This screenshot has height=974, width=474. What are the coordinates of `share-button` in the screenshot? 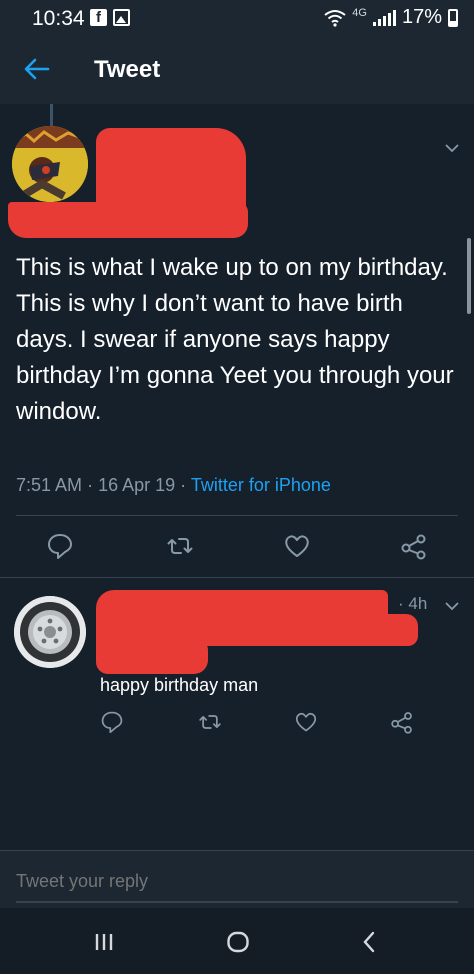 It's located at (414, 546).